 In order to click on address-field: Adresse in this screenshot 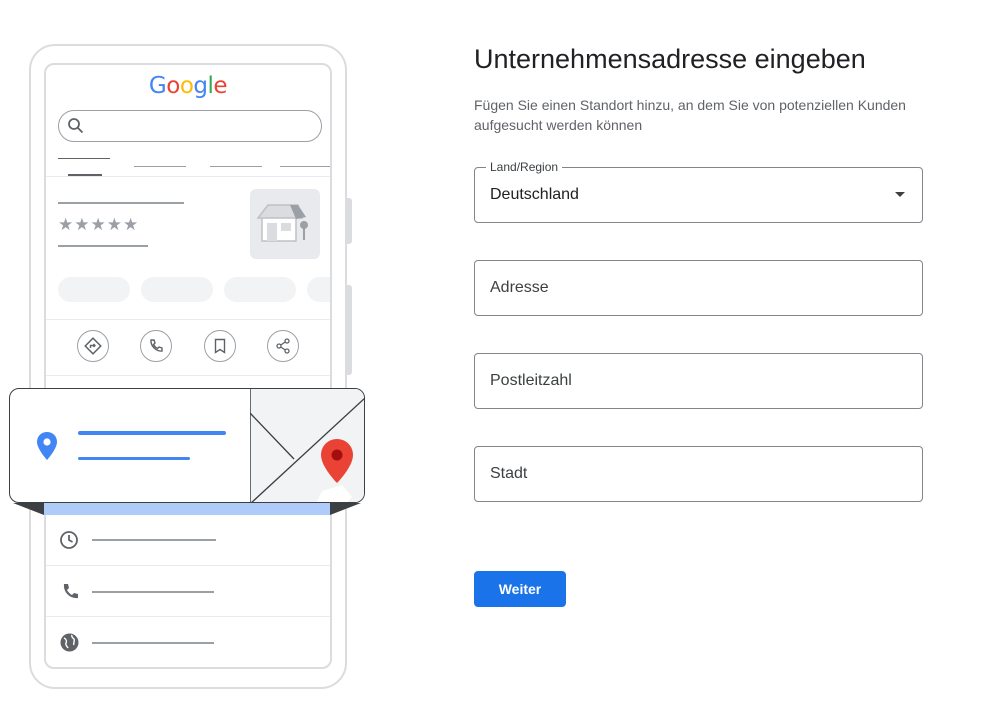, I will do `click(698, 288)`.